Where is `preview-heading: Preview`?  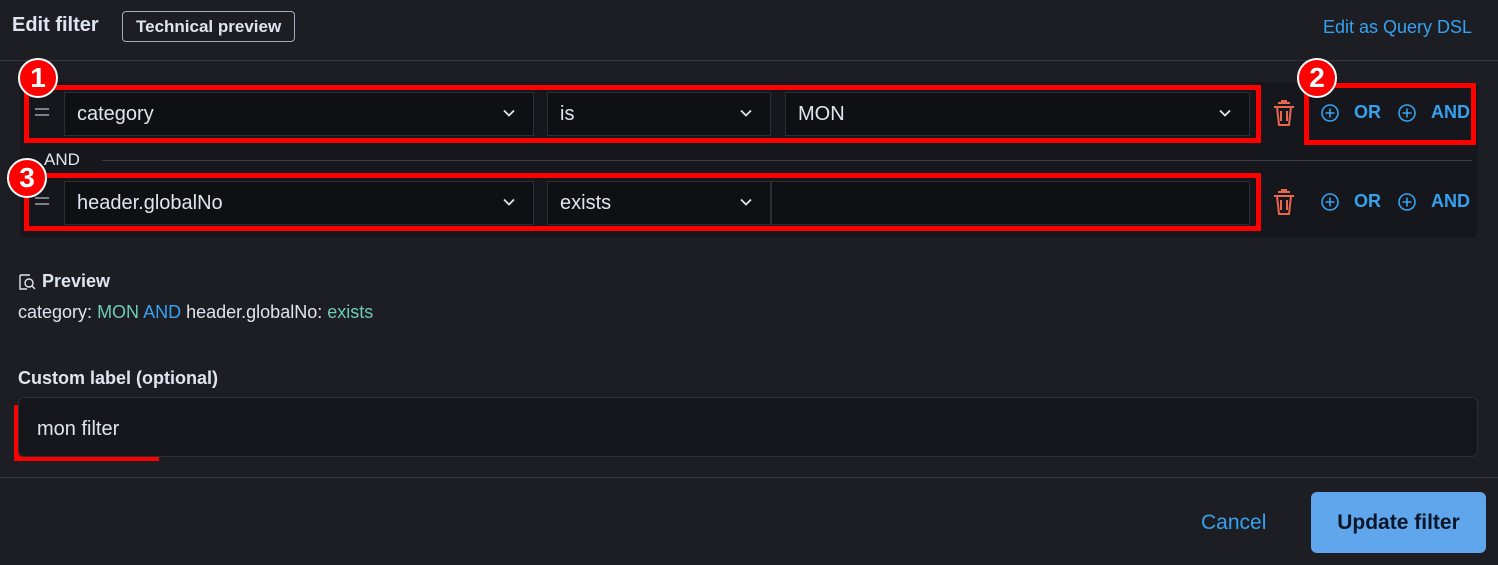 preview-heading: Preview is located at coordinates (64, 281).